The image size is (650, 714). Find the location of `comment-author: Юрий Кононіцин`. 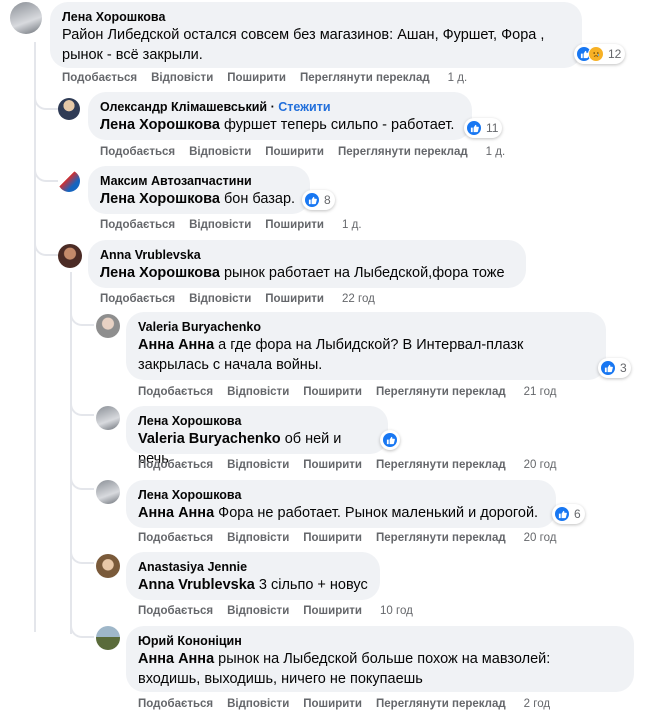

comment-author: Юрий Кононіцин is located at coordinates (380, 641).